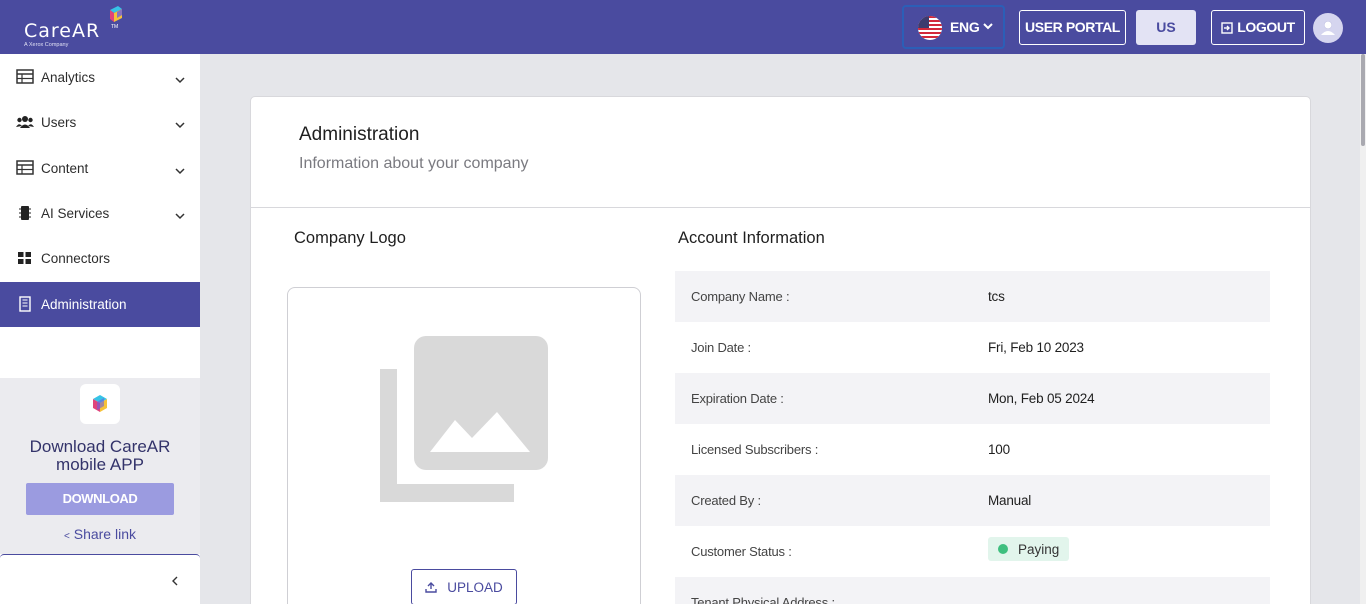 Image resolution: width=1366 pixels, height=604 pixels. I want to click on info-row-customer-status: Customer Status : Paying, so click(972, 551).